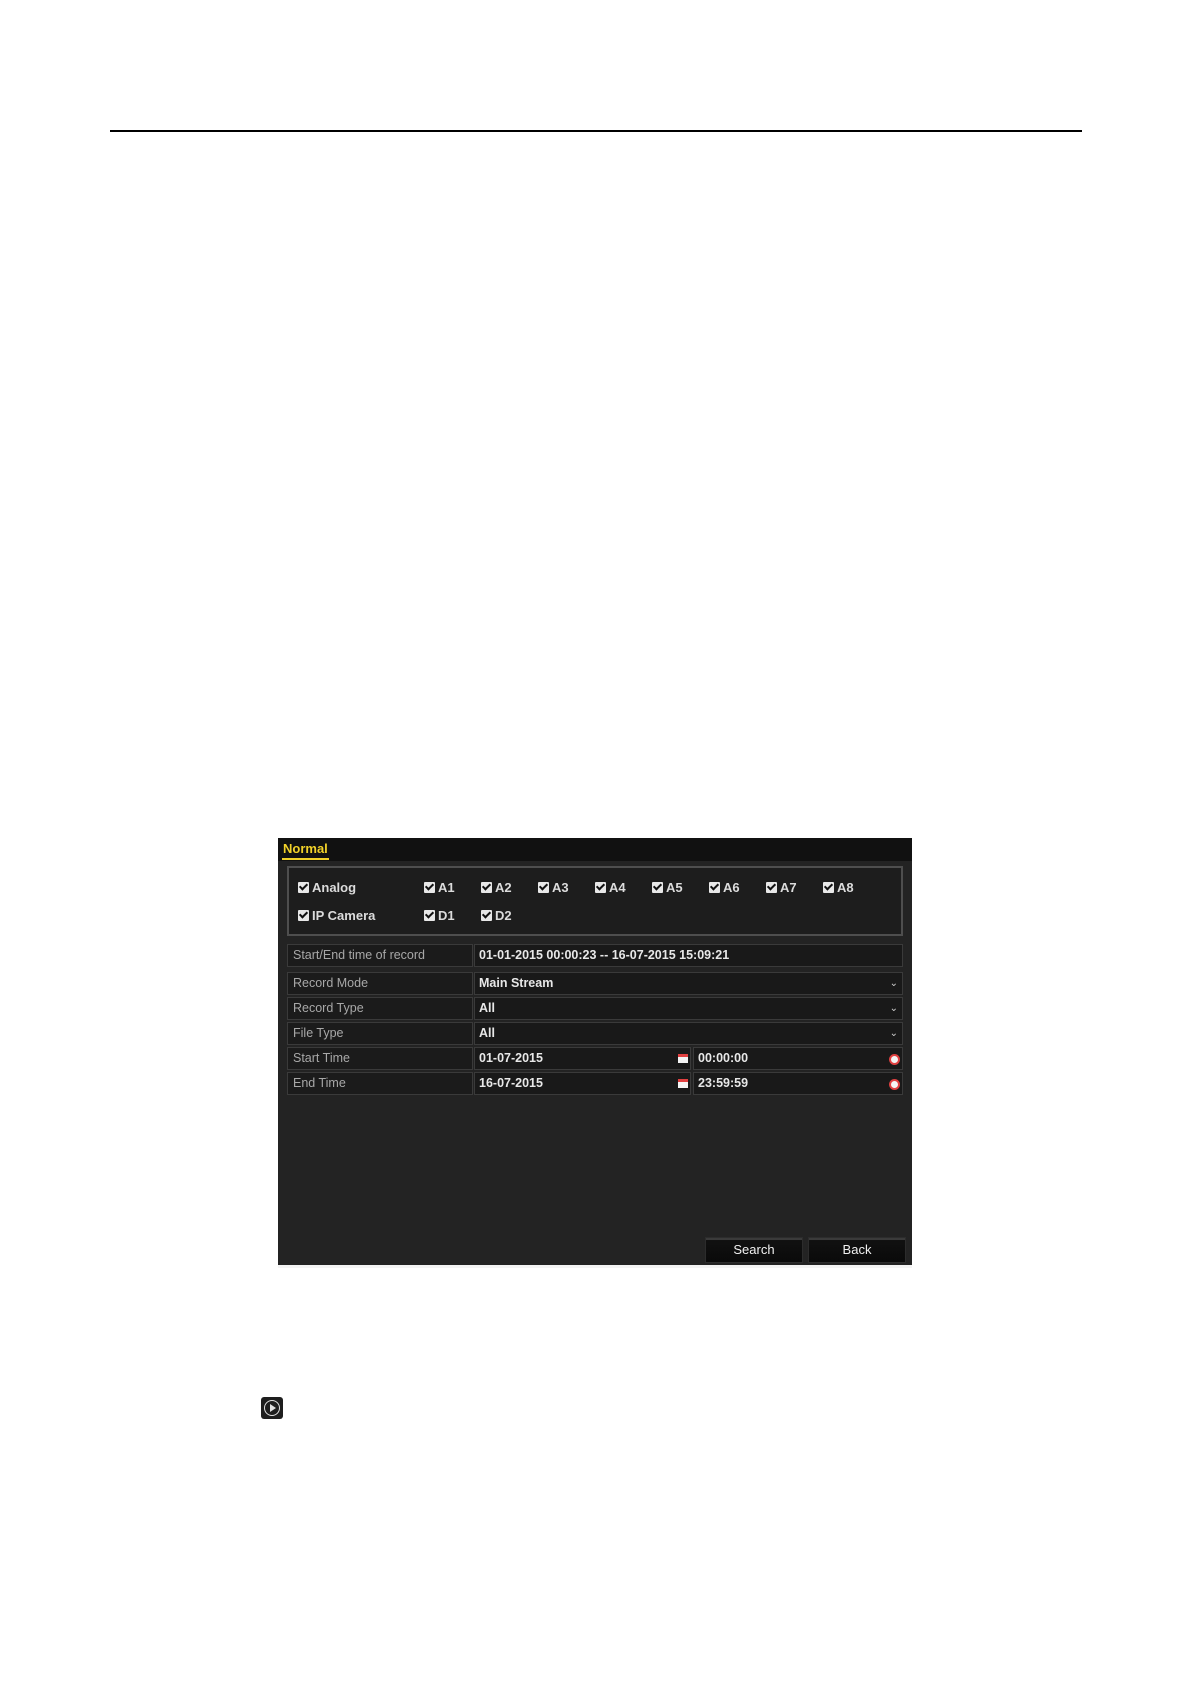  I want to click on channel-label: D2, so click(503, 915).